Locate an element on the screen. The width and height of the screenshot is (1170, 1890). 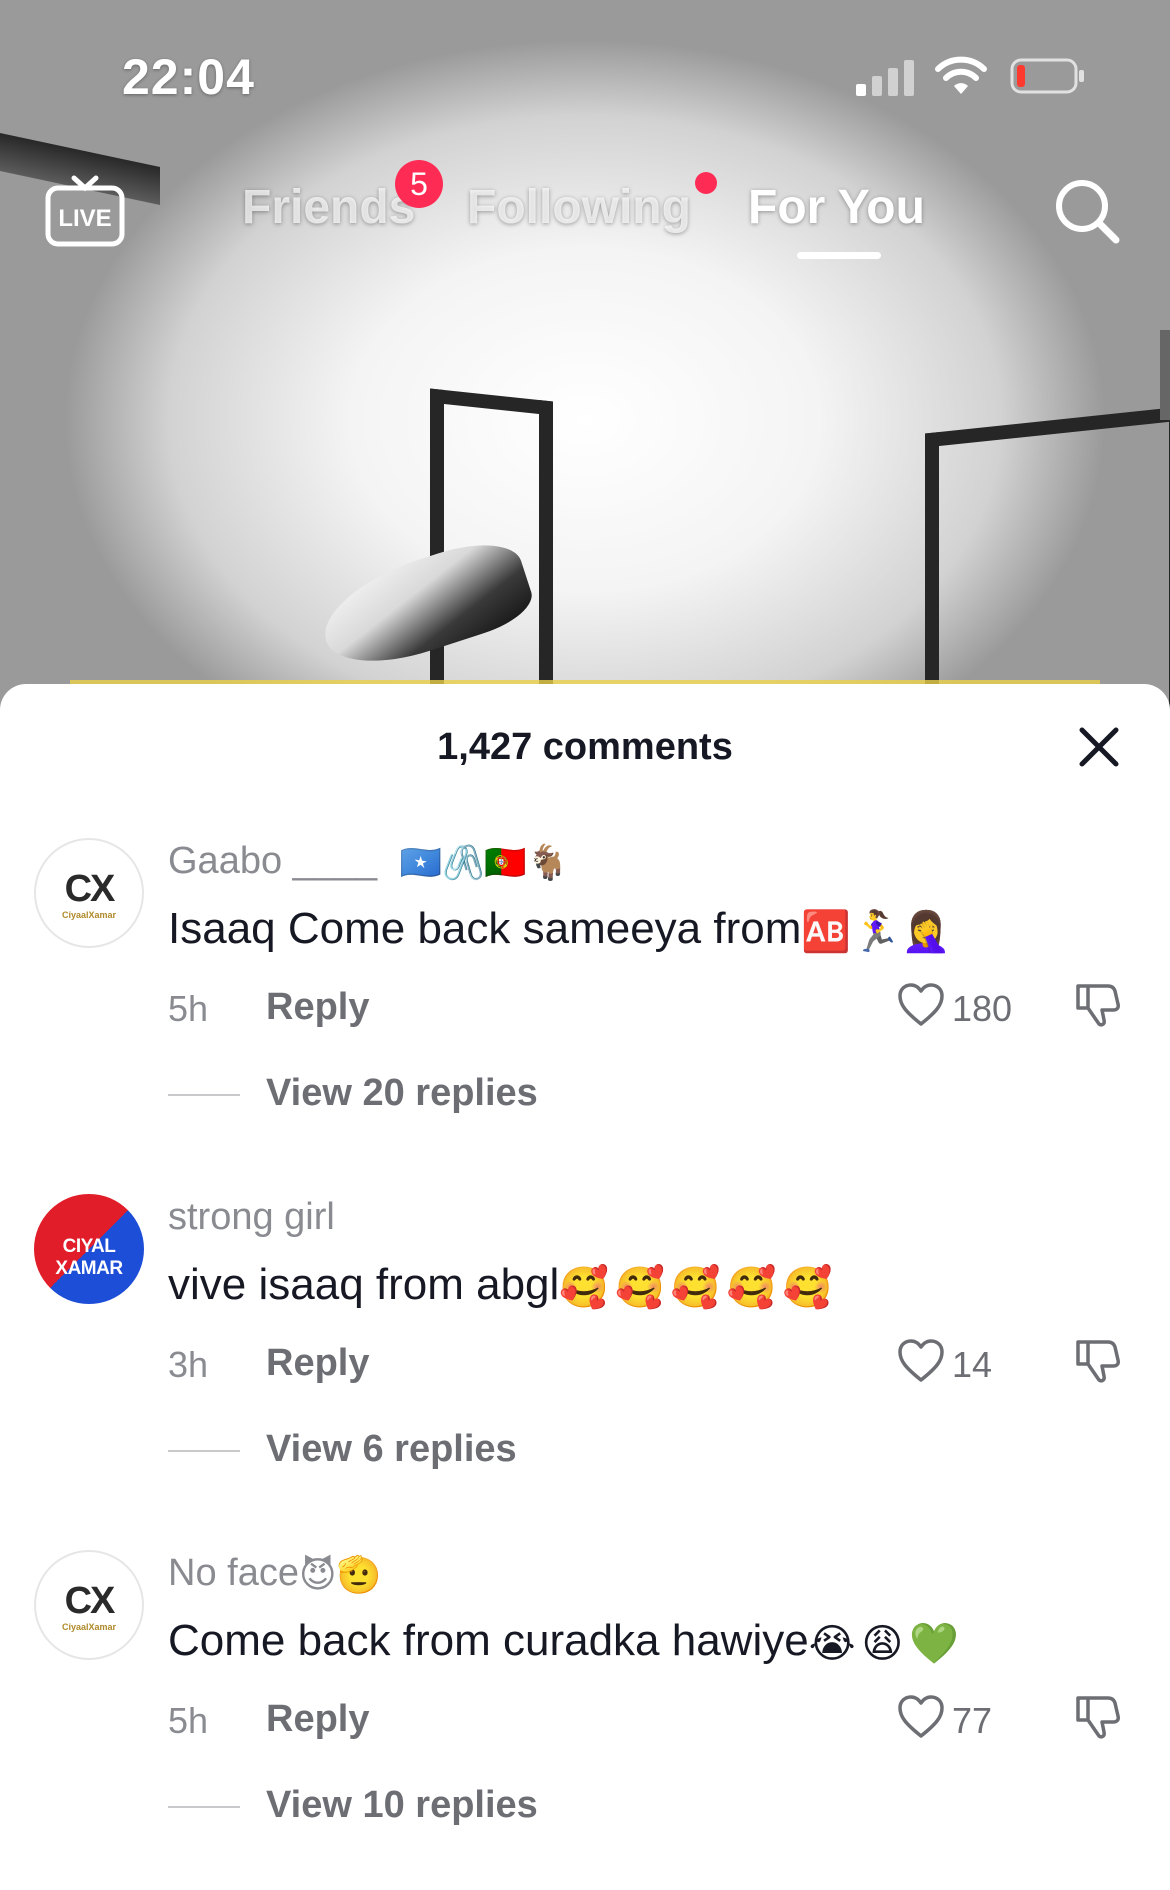
username-text: No face is located at coordinates (233, 1573).